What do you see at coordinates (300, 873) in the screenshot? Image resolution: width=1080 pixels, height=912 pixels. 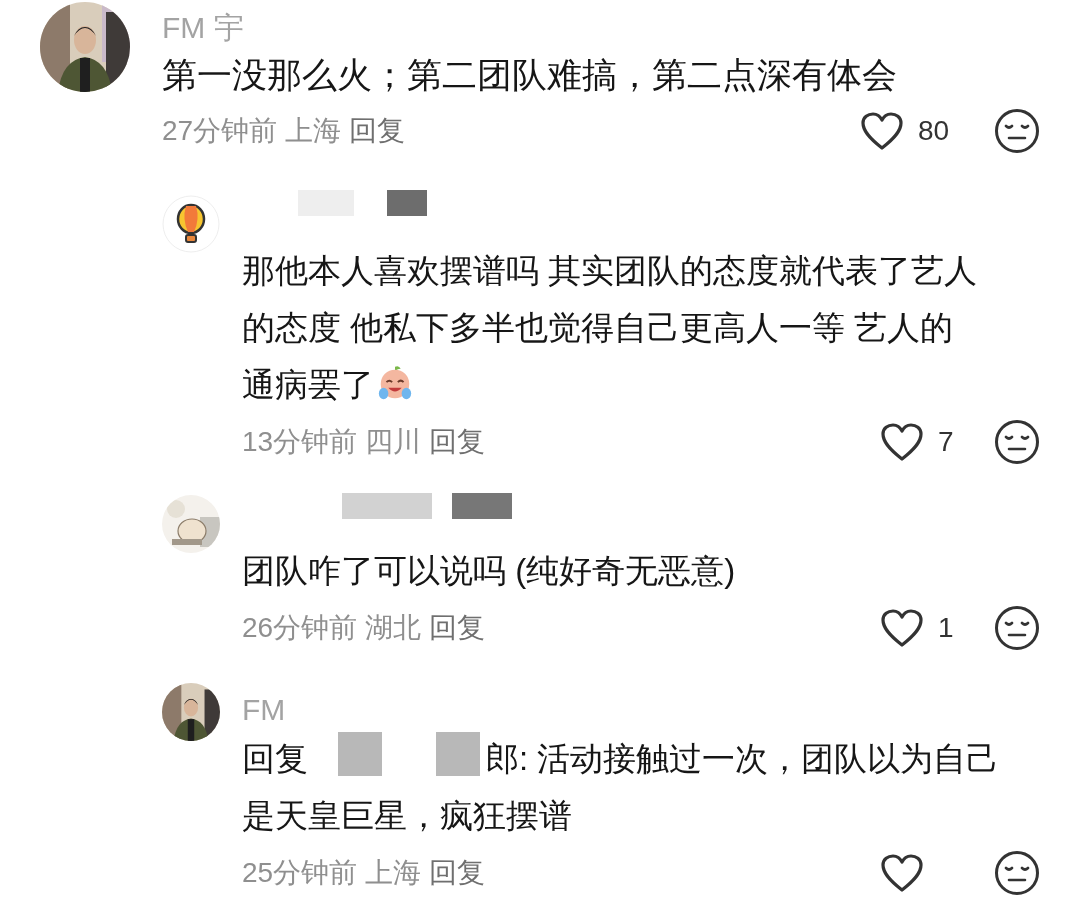 I see `comment-time: 25分钟前` at bounding box center [300, 873].